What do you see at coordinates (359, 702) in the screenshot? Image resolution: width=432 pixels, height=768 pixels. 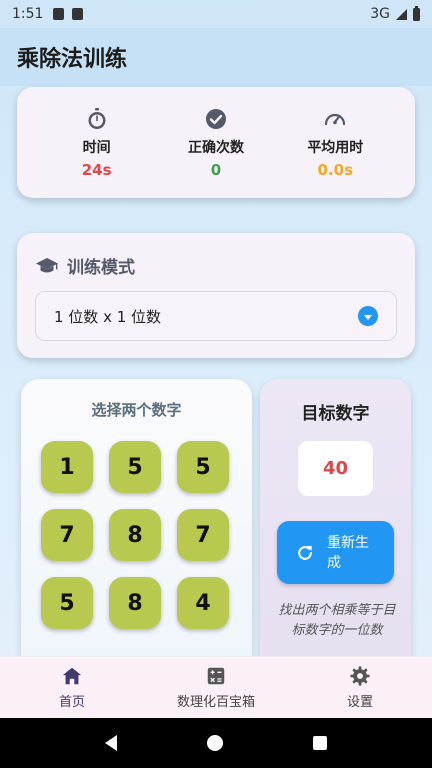 I see `nav-label: 设置` at bounding box center [359, 702].